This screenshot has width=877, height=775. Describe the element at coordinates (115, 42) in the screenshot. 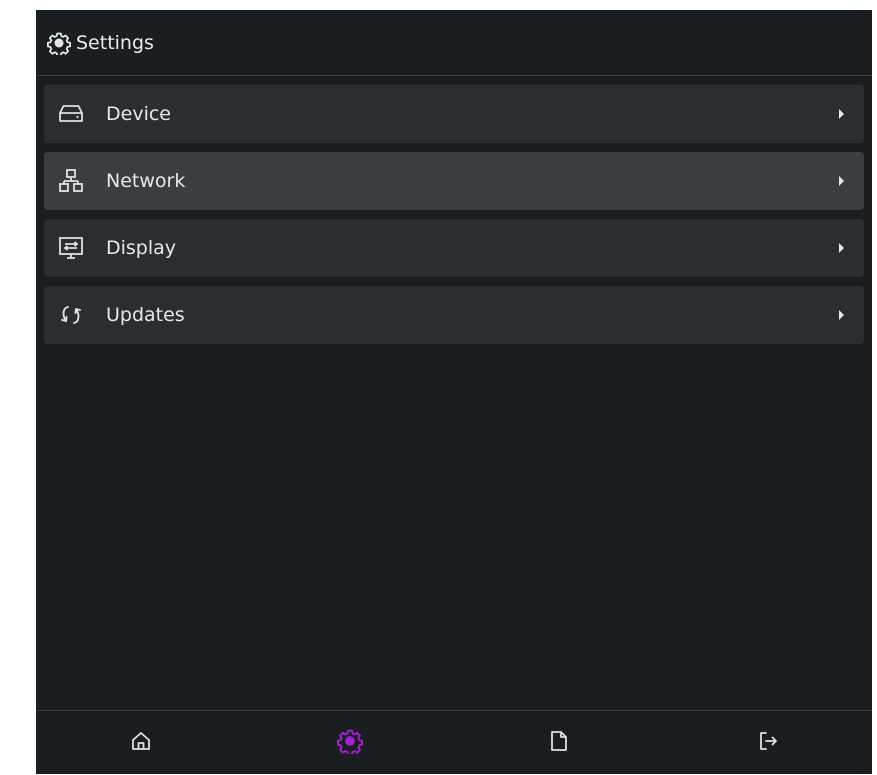

I see `page-title: Settings` at that location.